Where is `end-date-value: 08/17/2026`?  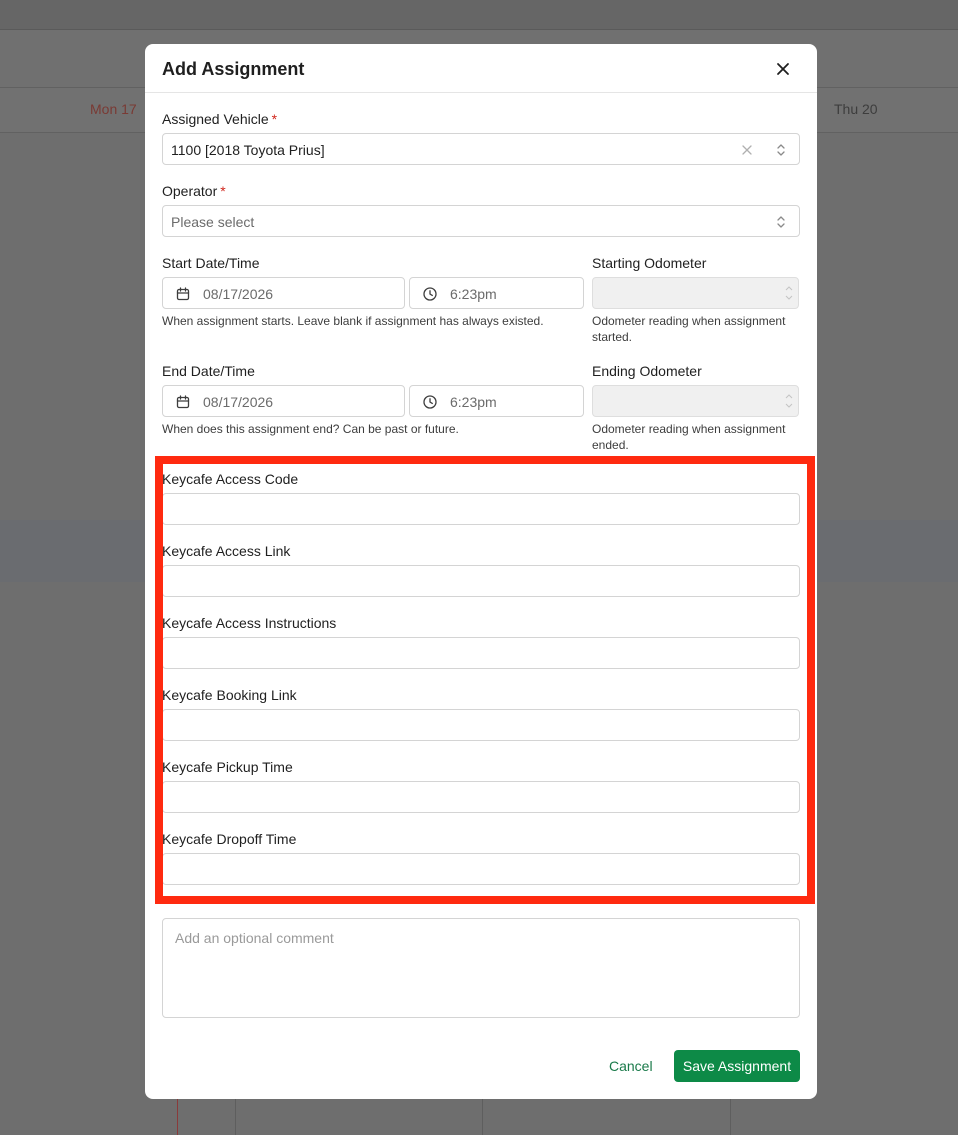 end-date-value: 08/17/2026 is located at coordinates (238, 402).